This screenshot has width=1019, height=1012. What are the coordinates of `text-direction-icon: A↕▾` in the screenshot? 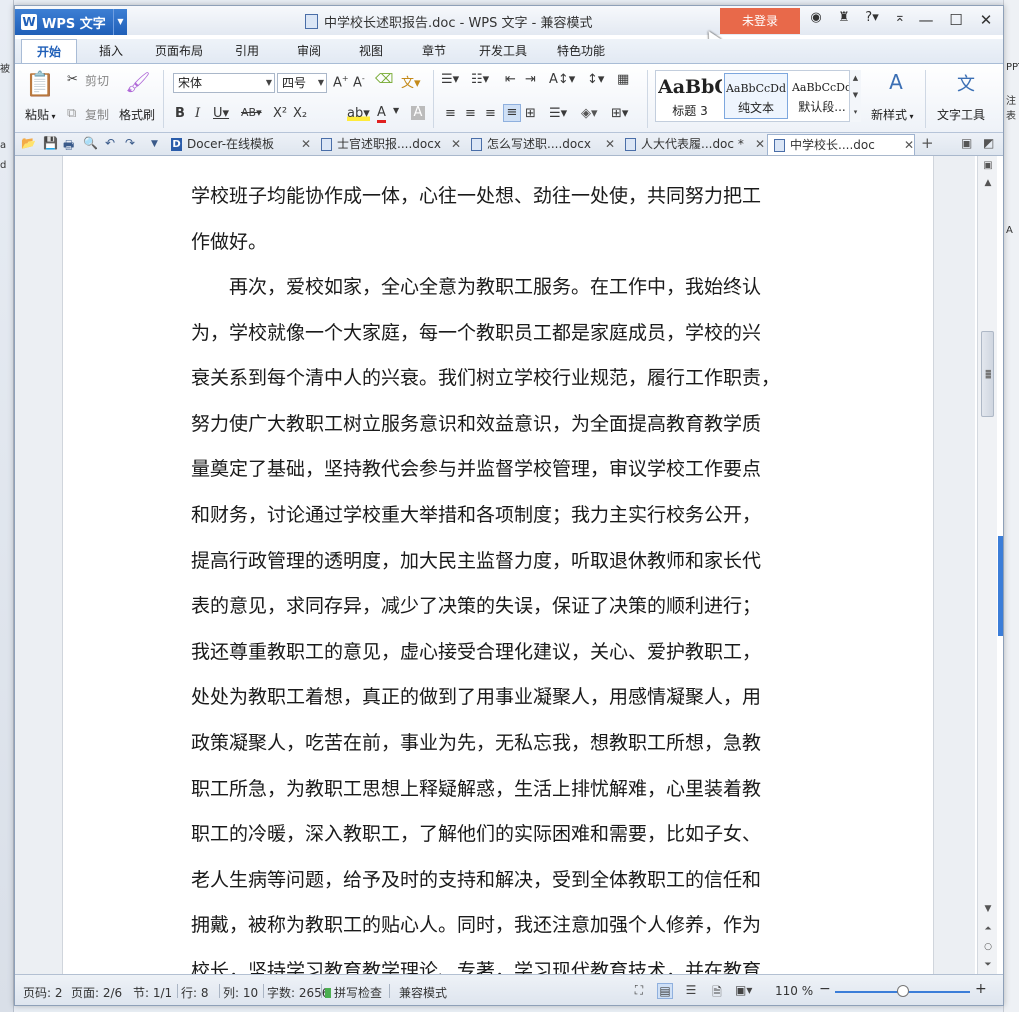 It's located at (562, 79).